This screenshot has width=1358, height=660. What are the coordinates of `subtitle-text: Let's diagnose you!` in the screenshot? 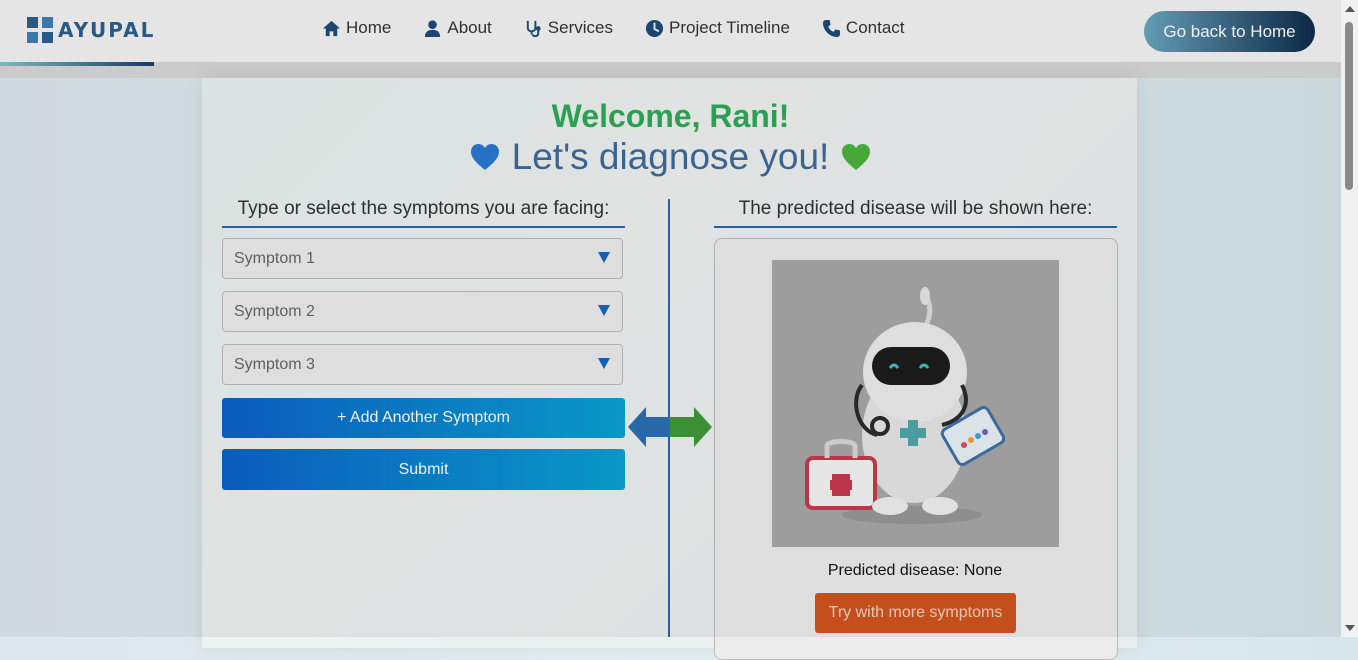 It's located at (670, 156).